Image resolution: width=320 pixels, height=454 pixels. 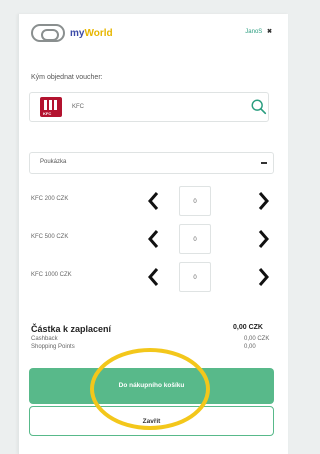 What do you see at coordinates (67, 77) in the screenshot?
I see `shop-label: Kým objednat voucher:` at bounding box center [67, 77].